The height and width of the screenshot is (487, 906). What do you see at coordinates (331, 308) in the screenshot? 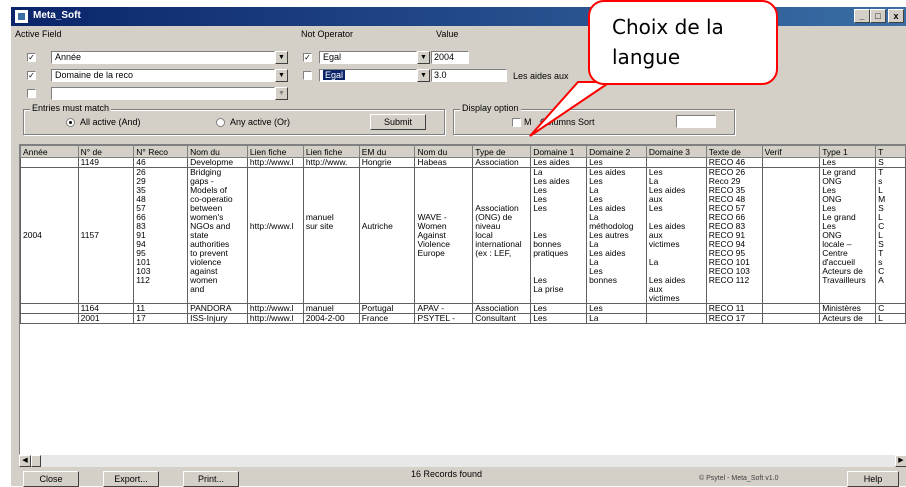
I see `table-cell: manuel` at bounding box center [331, 308].